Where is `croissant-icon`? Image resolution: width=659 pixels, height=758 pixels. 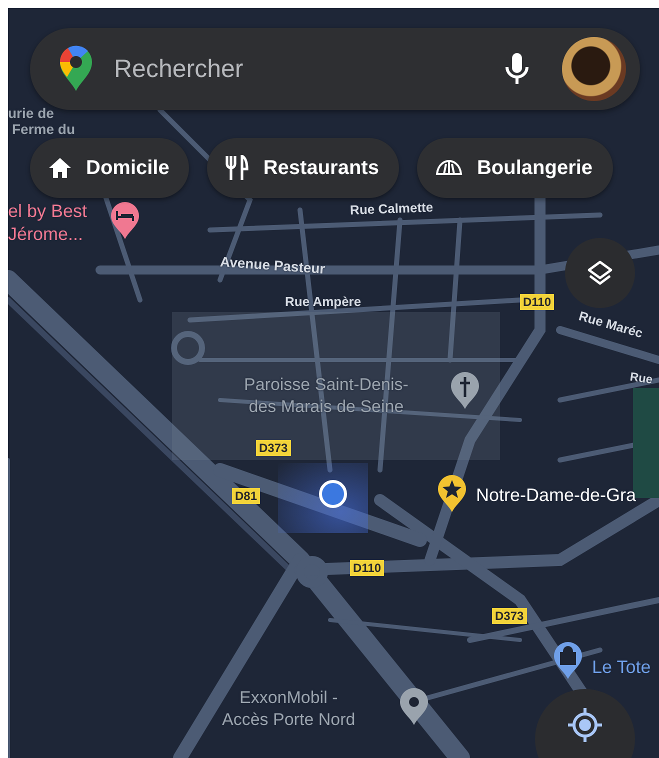 croissant-icon is located at coordinates (448, 168).